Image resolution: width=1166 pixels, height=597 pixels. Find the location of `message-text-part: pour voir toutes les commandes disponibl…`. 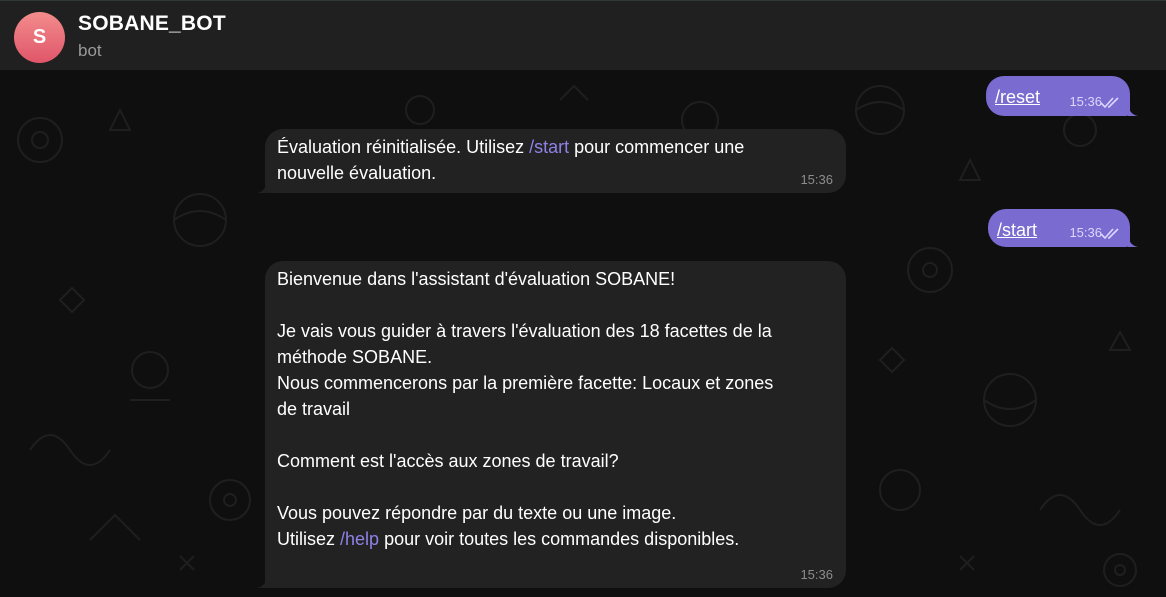

message-text-part: pour voir toutes les commandes disponibl… is located at coordinates (559, 539).